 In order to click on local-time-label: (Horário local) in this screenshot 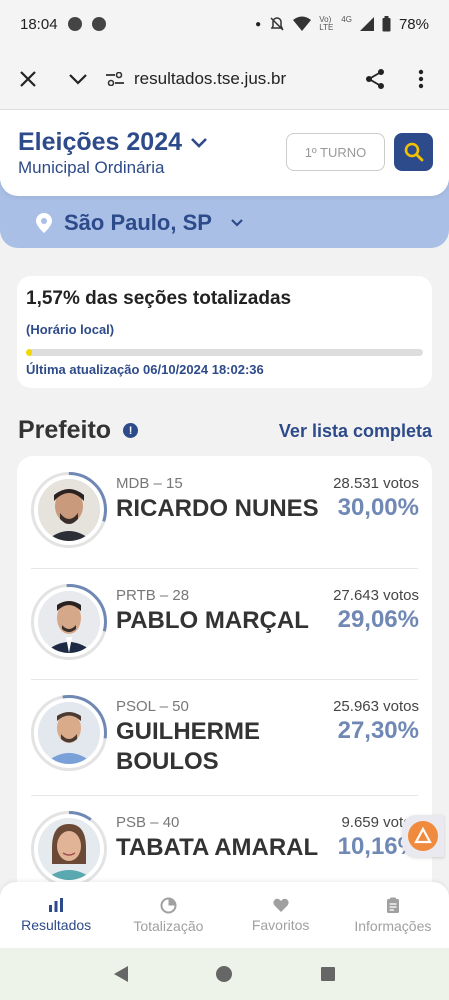, I will do `click(70, 329)`.